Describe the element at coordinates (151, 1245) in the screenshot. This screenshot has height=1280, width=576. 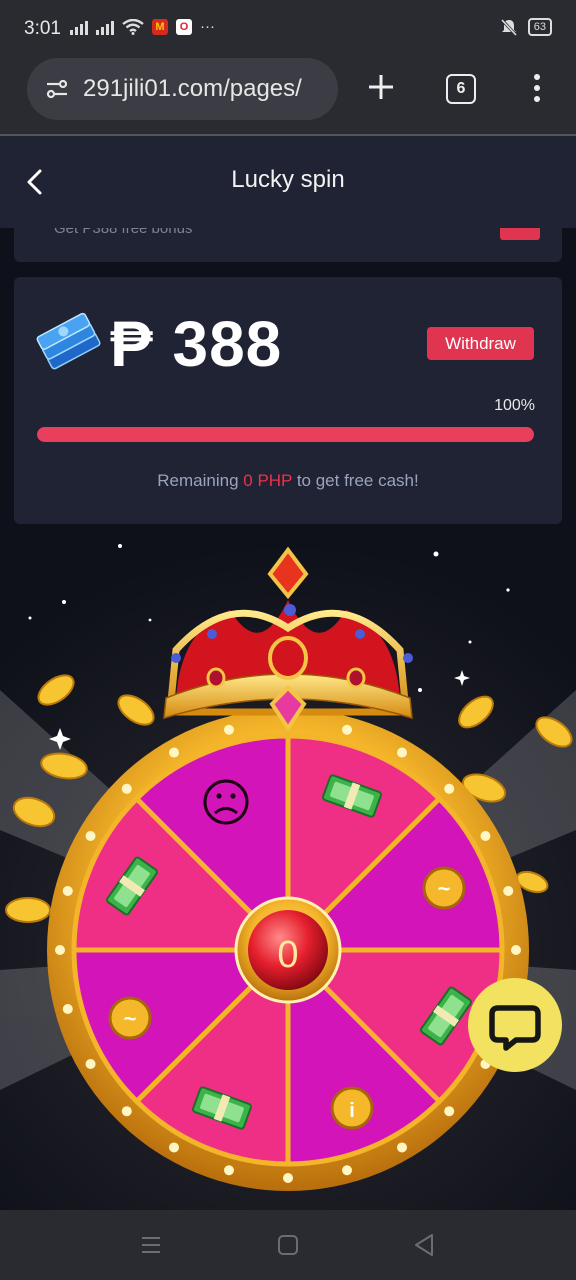
I see `recent-apps-icon` at that location.